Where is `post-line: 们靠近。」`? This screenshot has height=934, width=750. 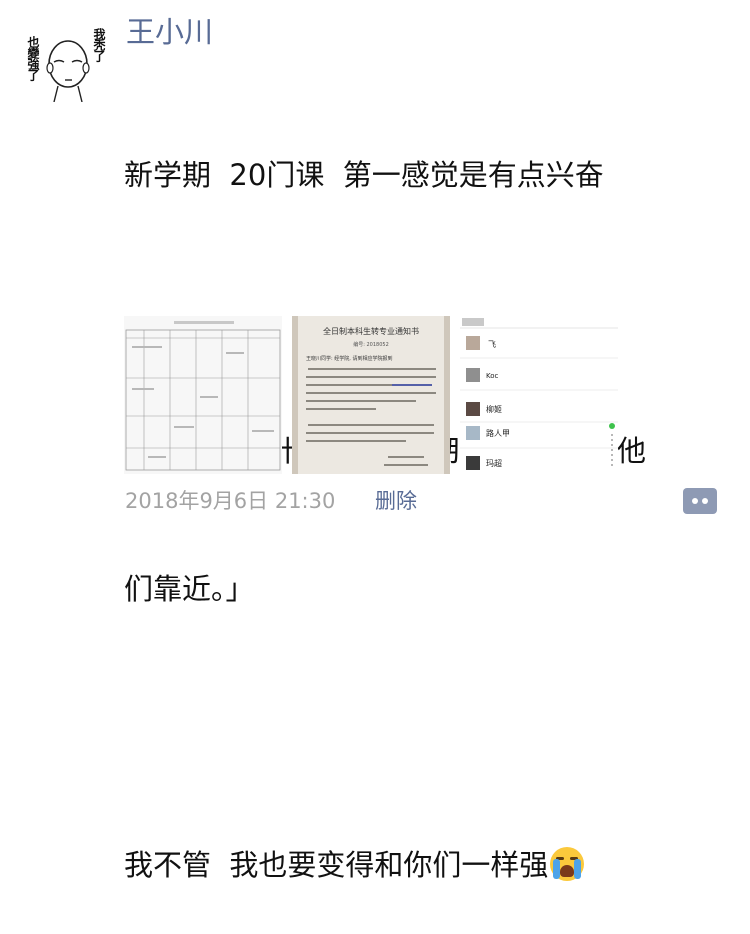 post-line: 们靠近。」 is located at coordinates (189, 589).